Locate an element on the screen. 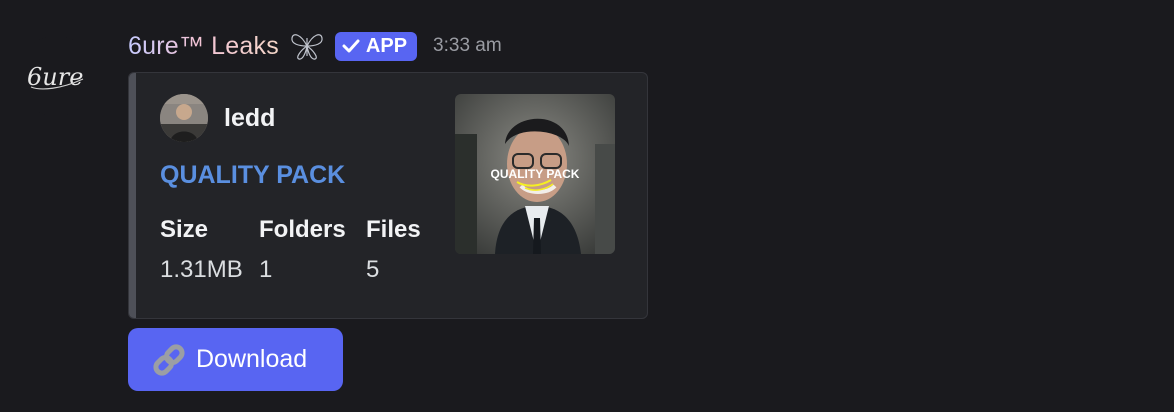 The image size is (1174, 412). message-header: 6ure™ Leaks APP 3:33 am is located at coordinates (315, 46).